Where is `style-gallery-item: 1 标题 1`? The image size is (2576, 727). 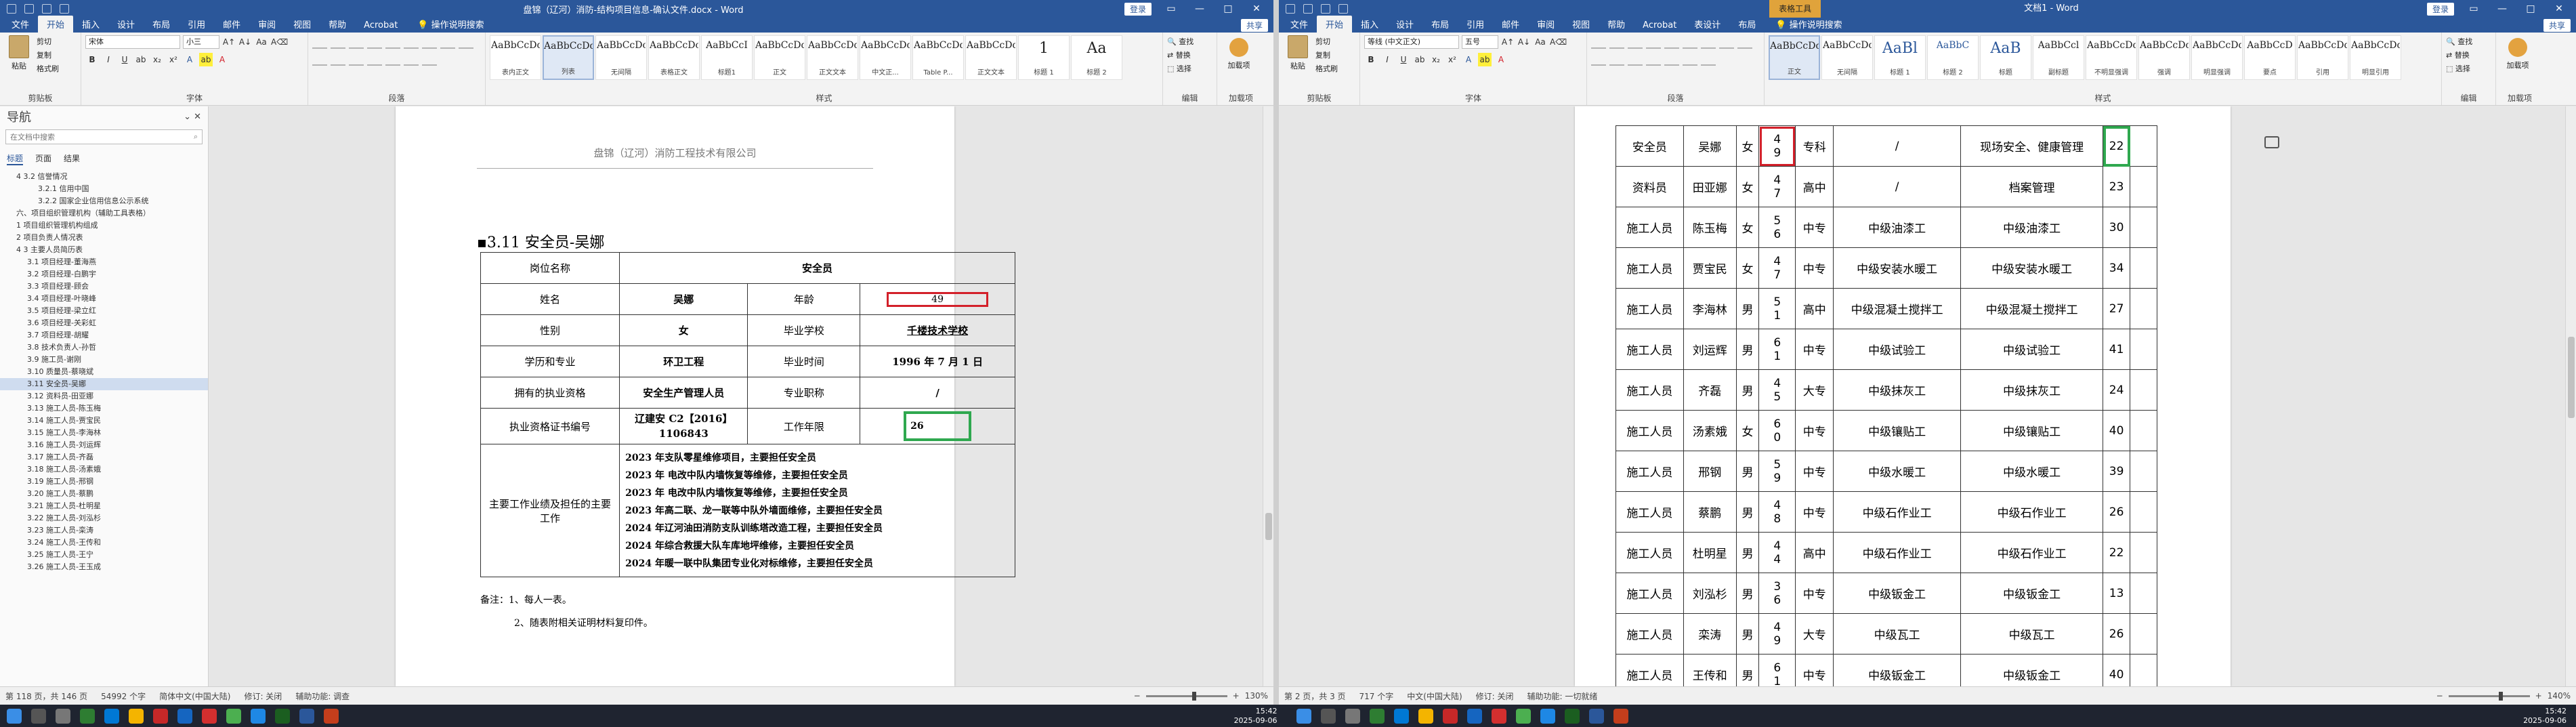
style-gallery-item: 1 标题 1 is located at coordinates (1044, 58).